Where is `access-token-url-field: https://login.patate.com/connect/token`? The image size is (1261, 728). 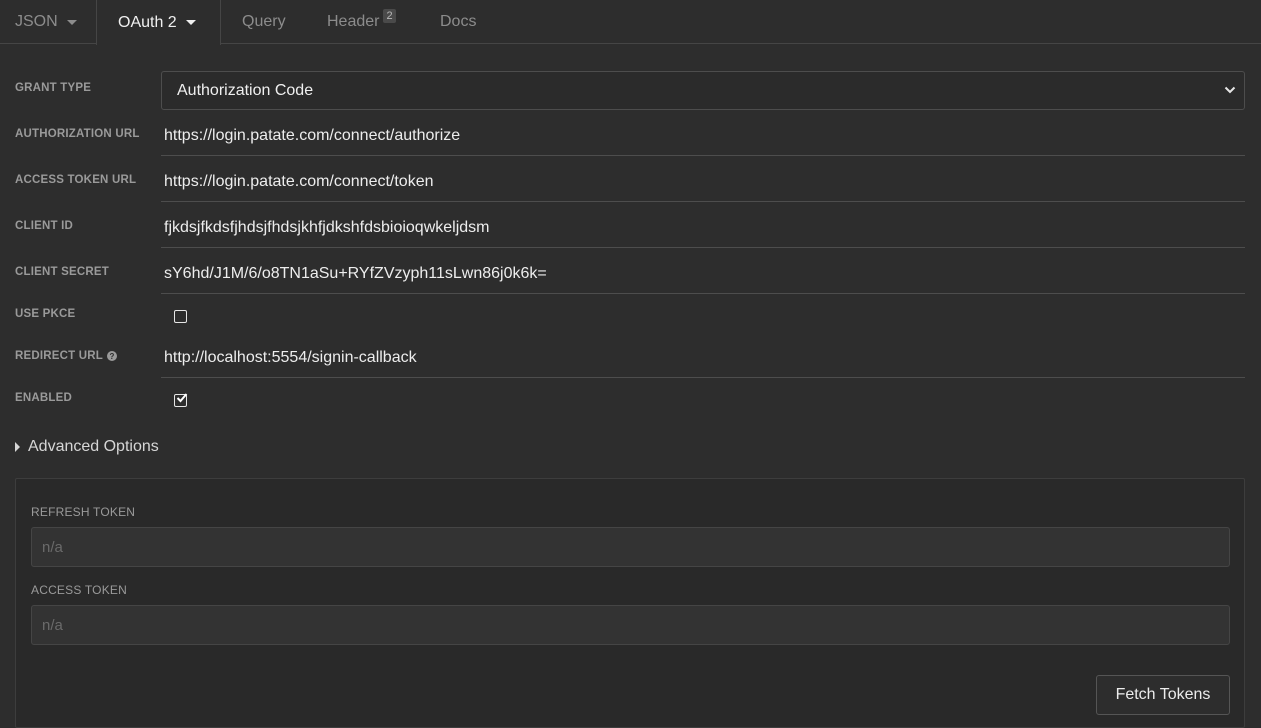
access-token-url-field: https://login.patate.com/connect/token is located at coordinates (703, 182).